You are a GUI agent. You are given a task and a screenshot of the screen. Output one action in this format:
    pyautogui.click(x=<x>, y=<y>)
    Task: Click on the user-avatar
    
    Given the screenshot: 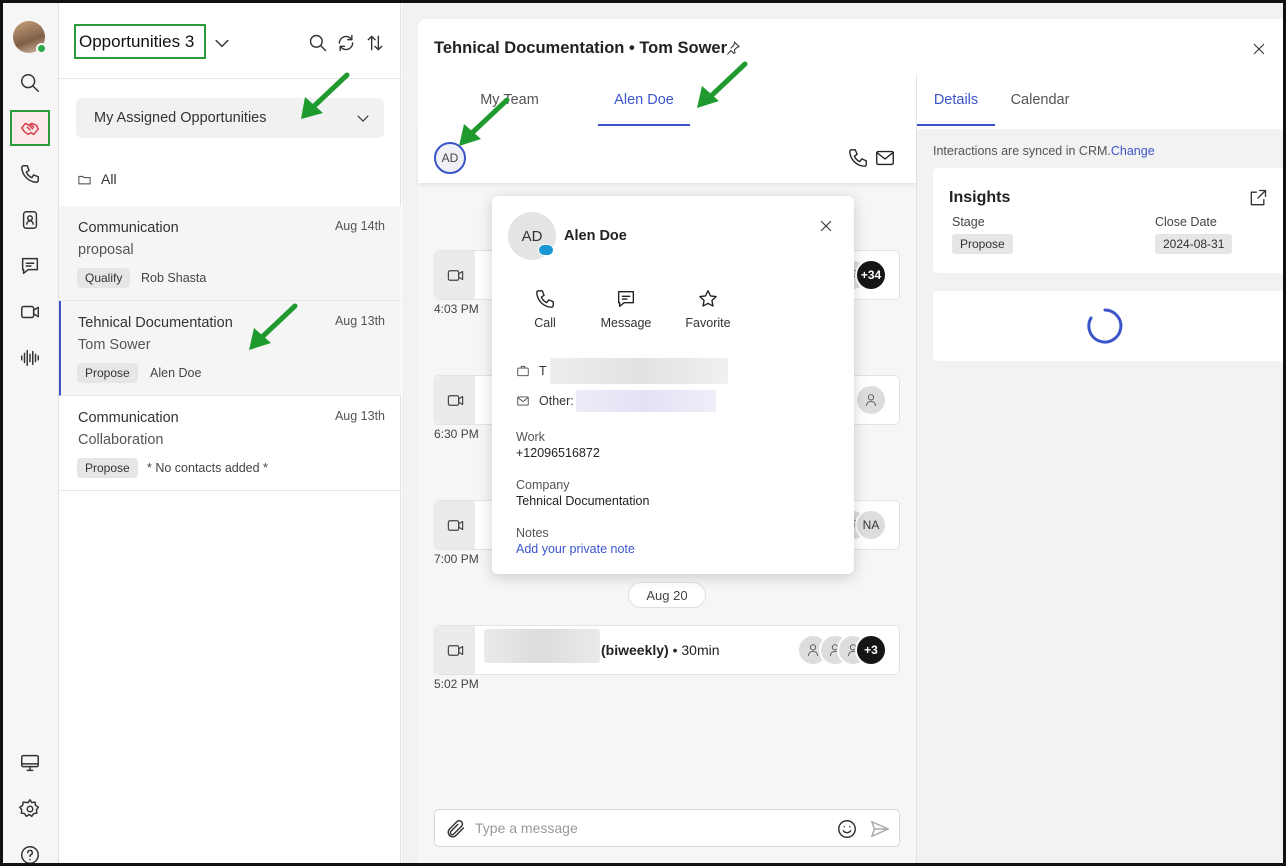 What is the action you would take?
    pyautogui.click(x=30, y=37)
    